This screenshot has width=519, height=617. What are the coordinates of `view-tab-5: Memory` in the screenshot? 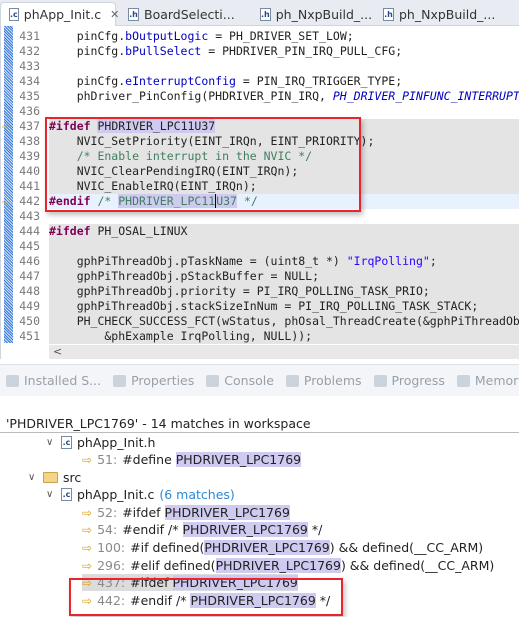 It's located at (485, 380).